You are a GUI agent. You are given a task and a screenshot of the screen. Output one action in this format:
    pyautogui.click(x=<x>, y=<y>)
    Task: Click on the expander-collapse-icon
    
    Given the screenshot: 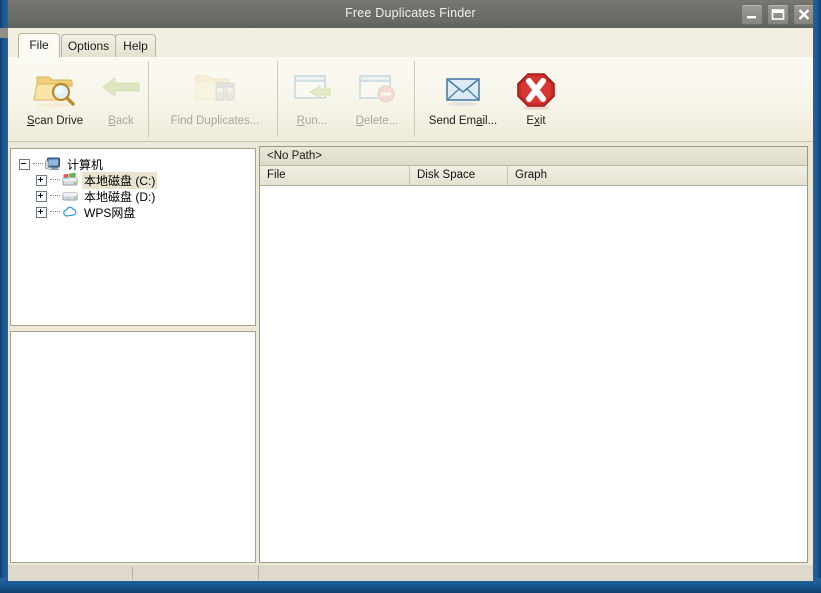 What is the action you would take?
    pyautogui.click(x=24, y=164)
    